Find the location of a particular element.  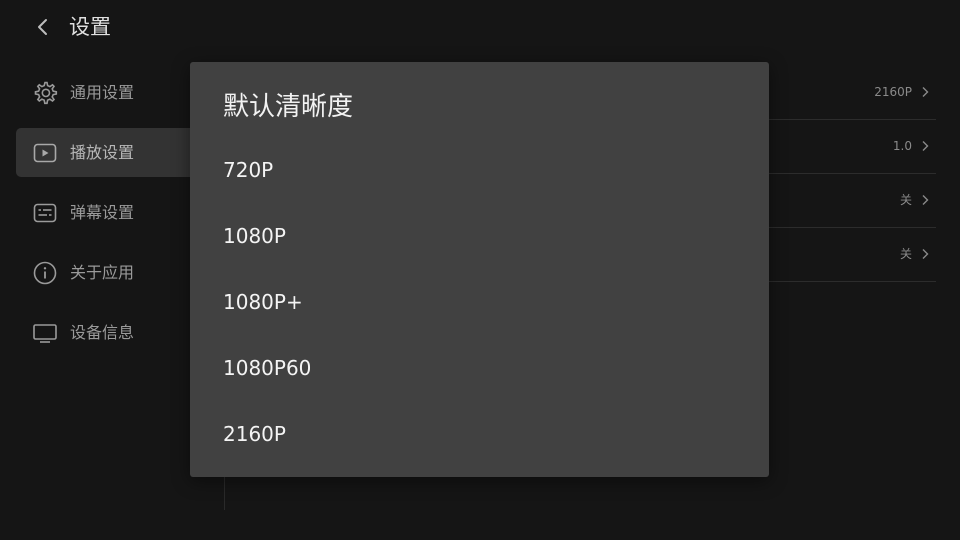

tv-icon is located at coordinates (45, 333).